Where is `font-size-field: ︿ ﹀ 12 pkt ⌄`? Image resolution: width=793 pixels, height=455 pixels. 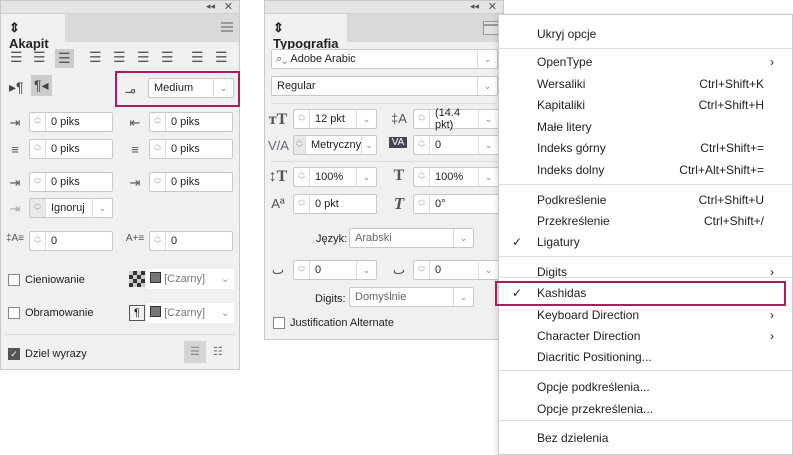
font-size-field: ︿ ﹀ 12 pkt ⌄ is located at coordinates (335, 119).